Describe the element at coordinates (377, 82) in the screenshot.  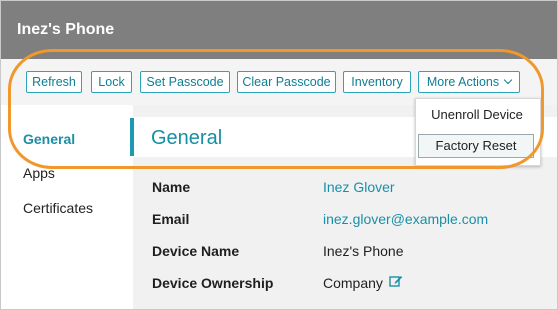
I see `inventory-button: Inventory` at that location.